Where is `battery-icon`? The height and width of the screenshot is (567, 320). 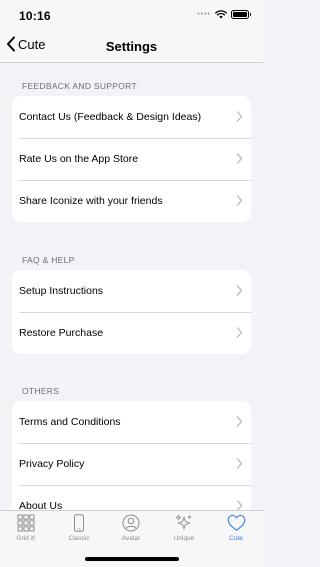 battery-icon is located at coordinates (241, 14).